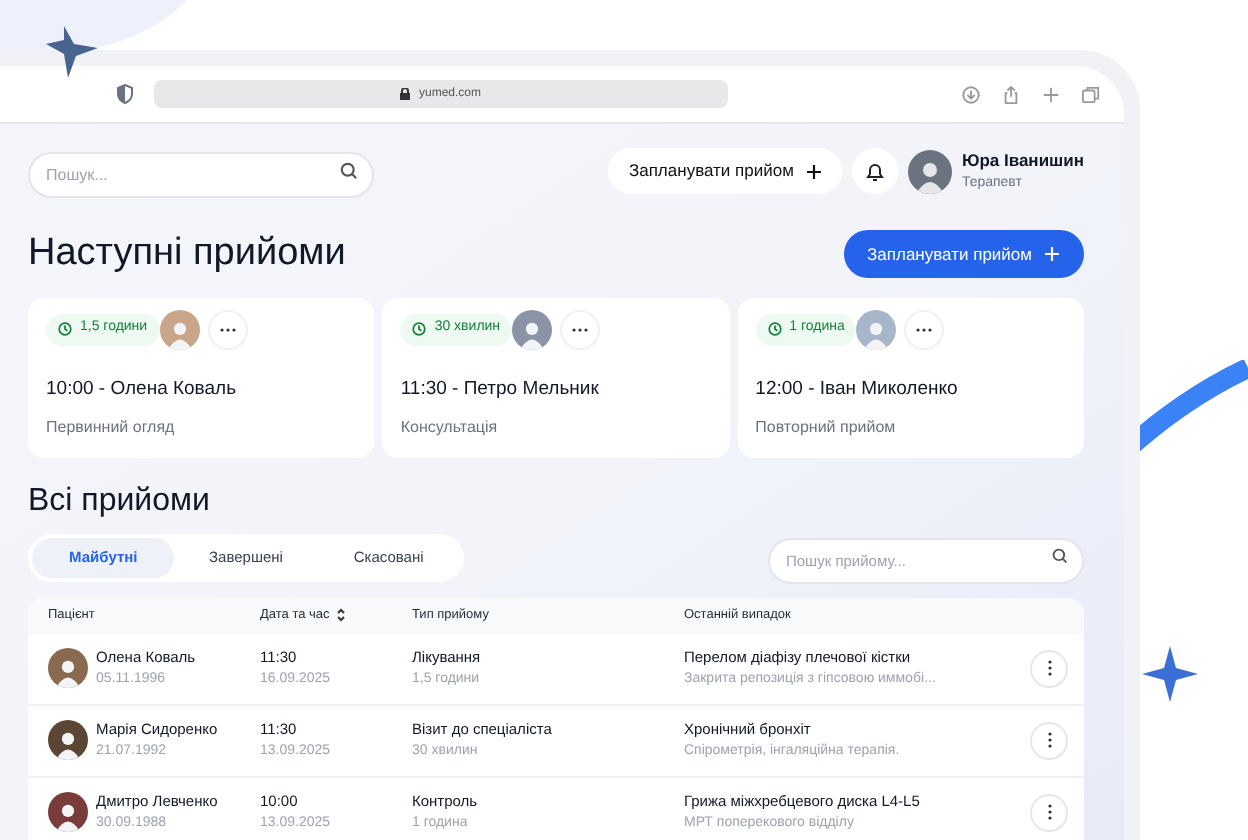  I want to click on bell-icon, so click(874, 171).